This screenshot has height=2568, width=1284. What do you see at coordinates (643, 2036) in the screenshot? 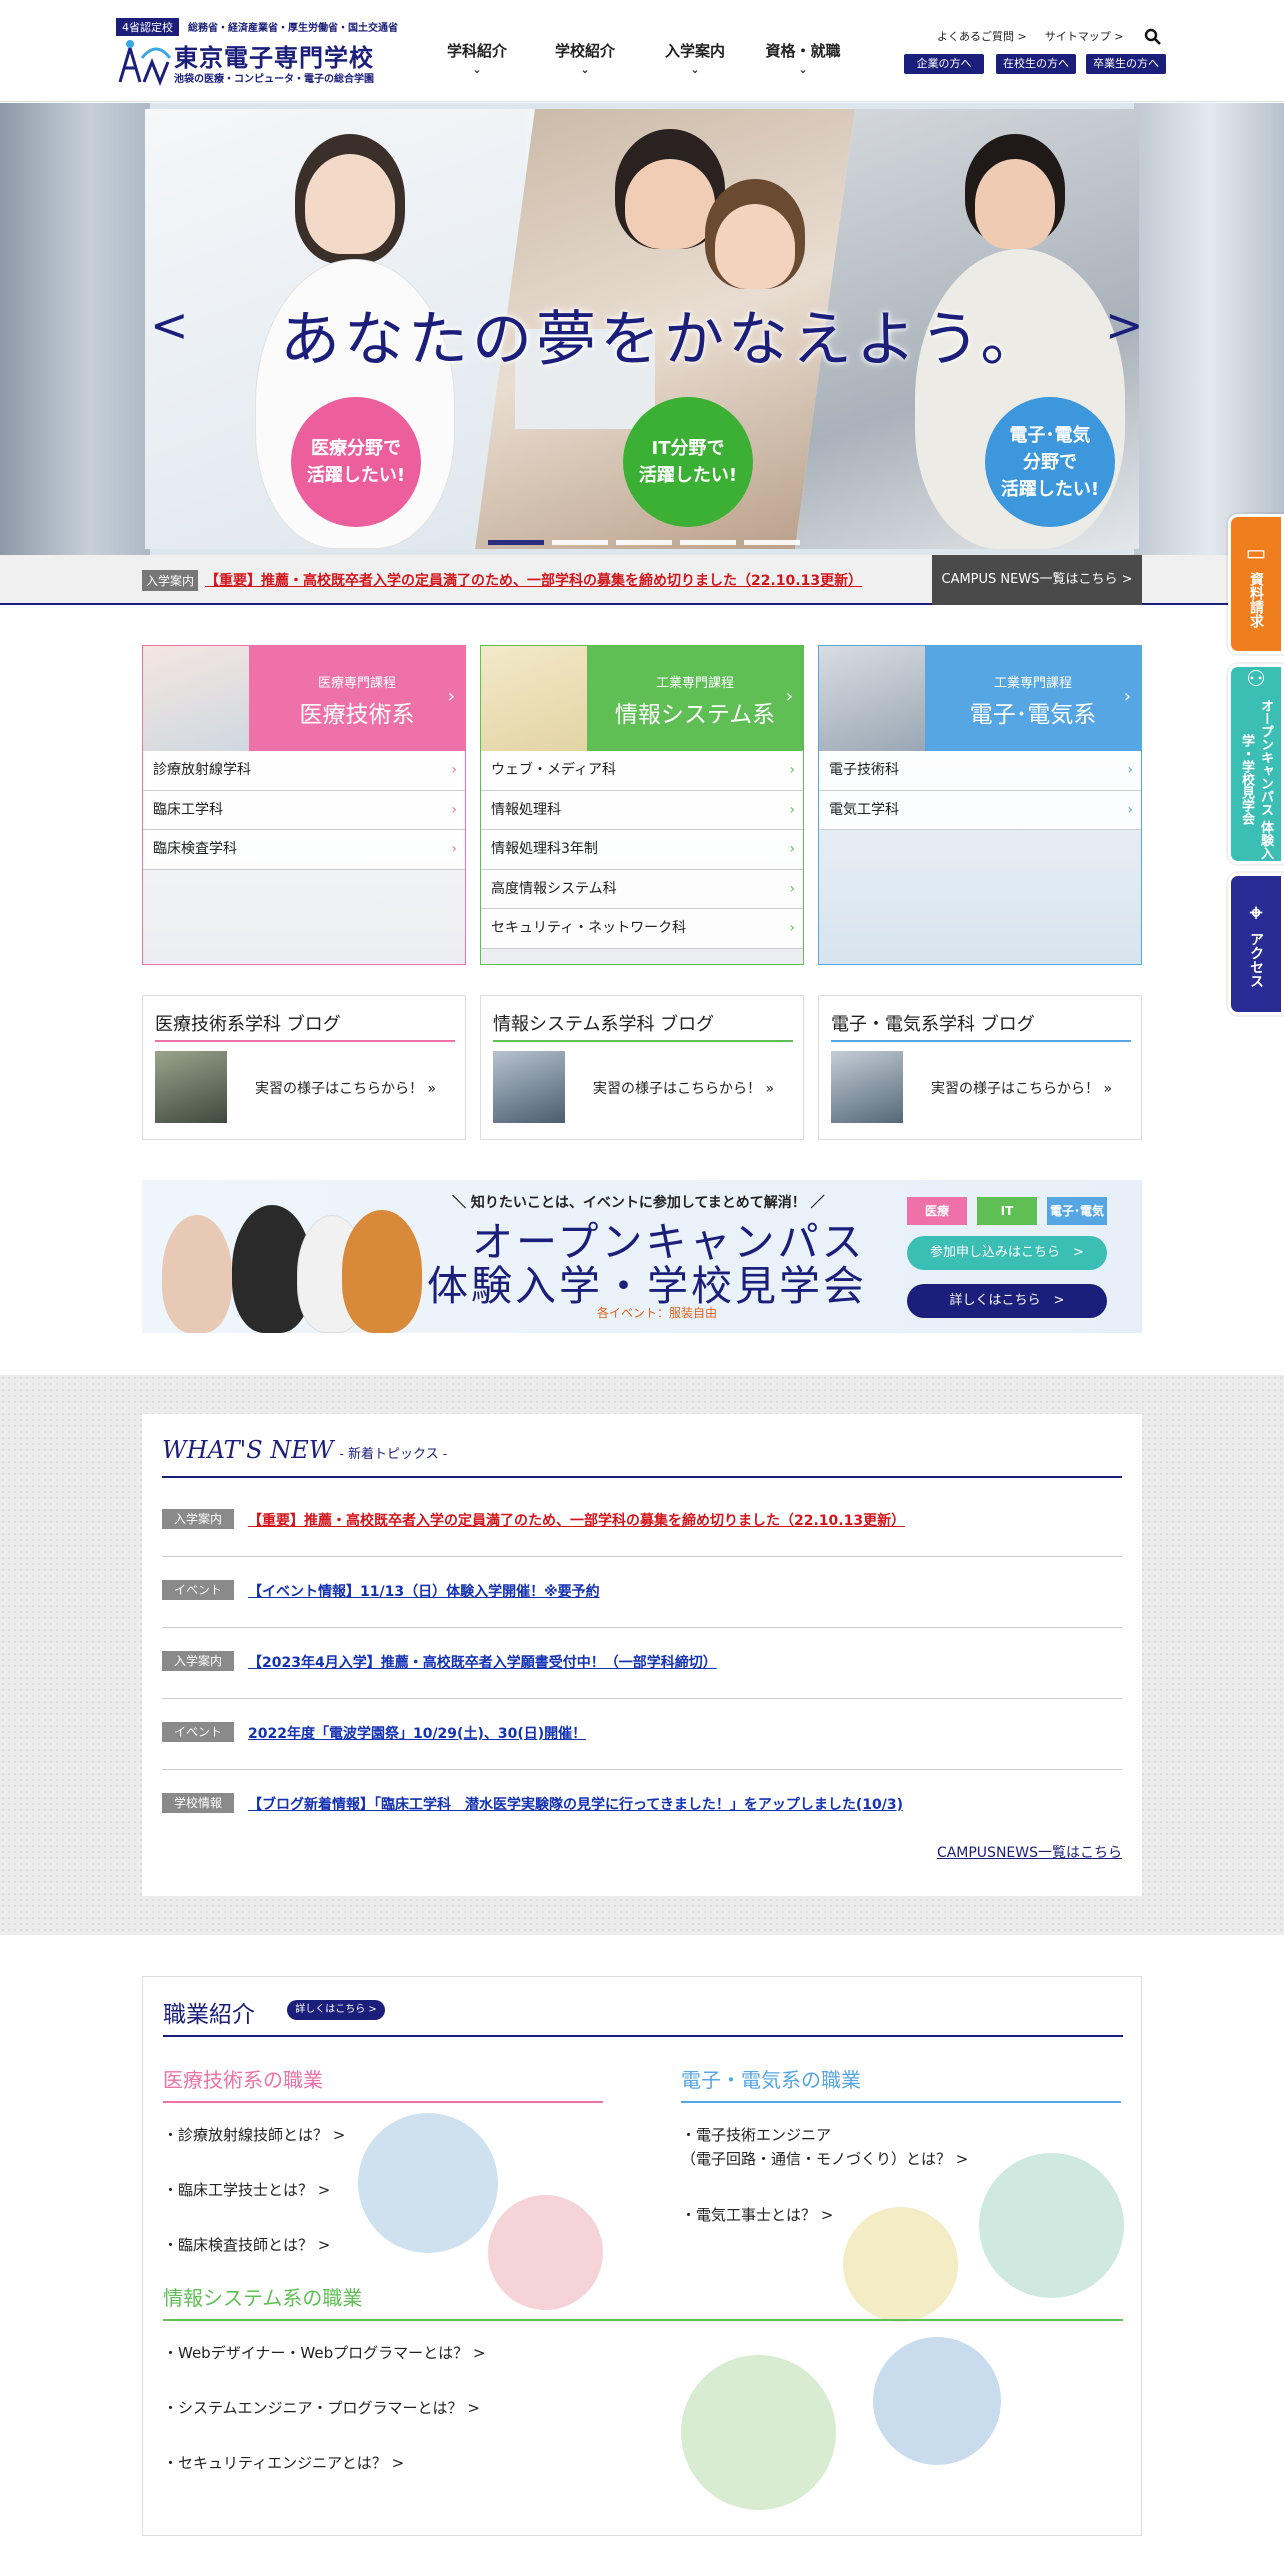
I see `divider` at bounding box center [643, 2036].